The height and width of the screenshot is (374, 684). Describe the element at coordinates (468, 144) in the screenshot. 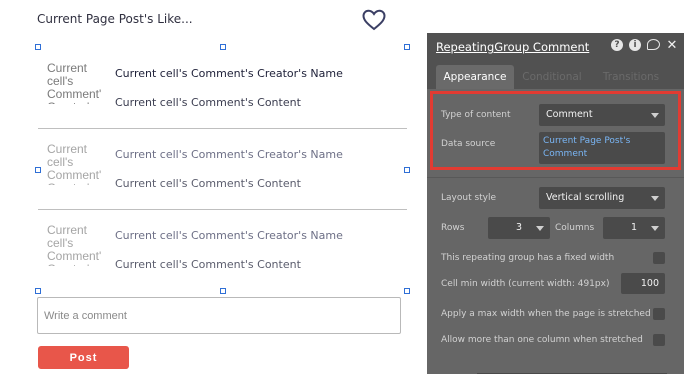

I see `data-source-label: Data source` at that location.